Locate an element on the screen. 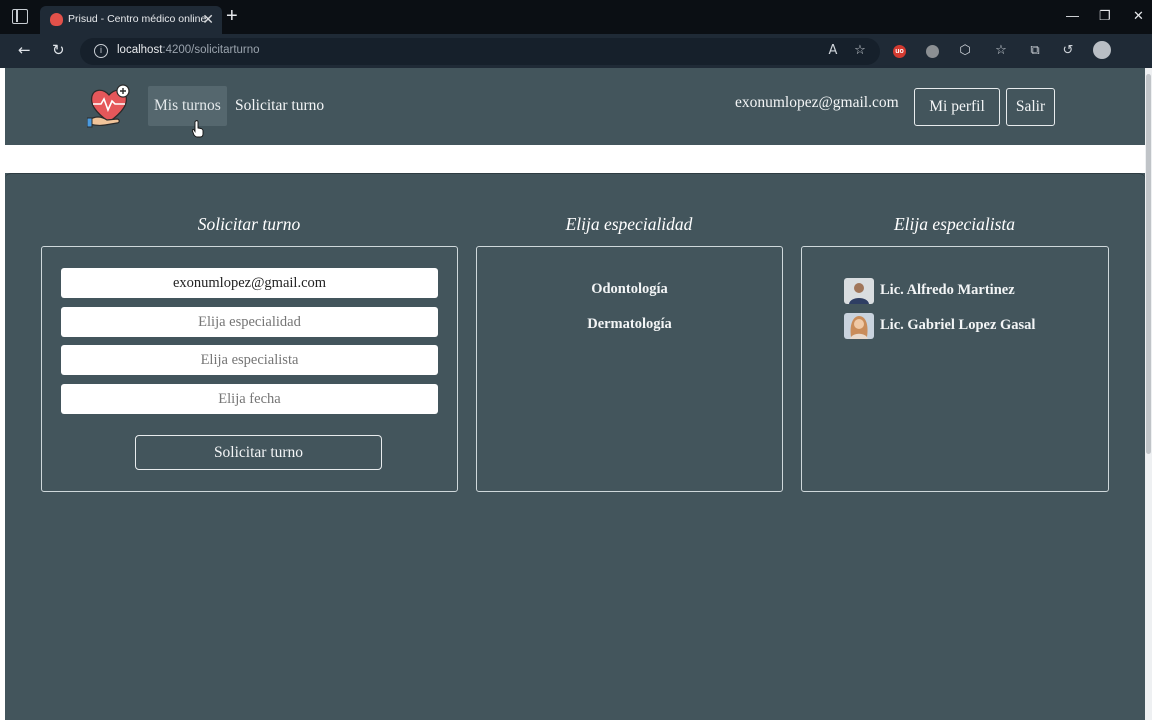 The image size is (1152, 720). user-email: exonumlopez@gmail.com is located at coordinates (817, 102).